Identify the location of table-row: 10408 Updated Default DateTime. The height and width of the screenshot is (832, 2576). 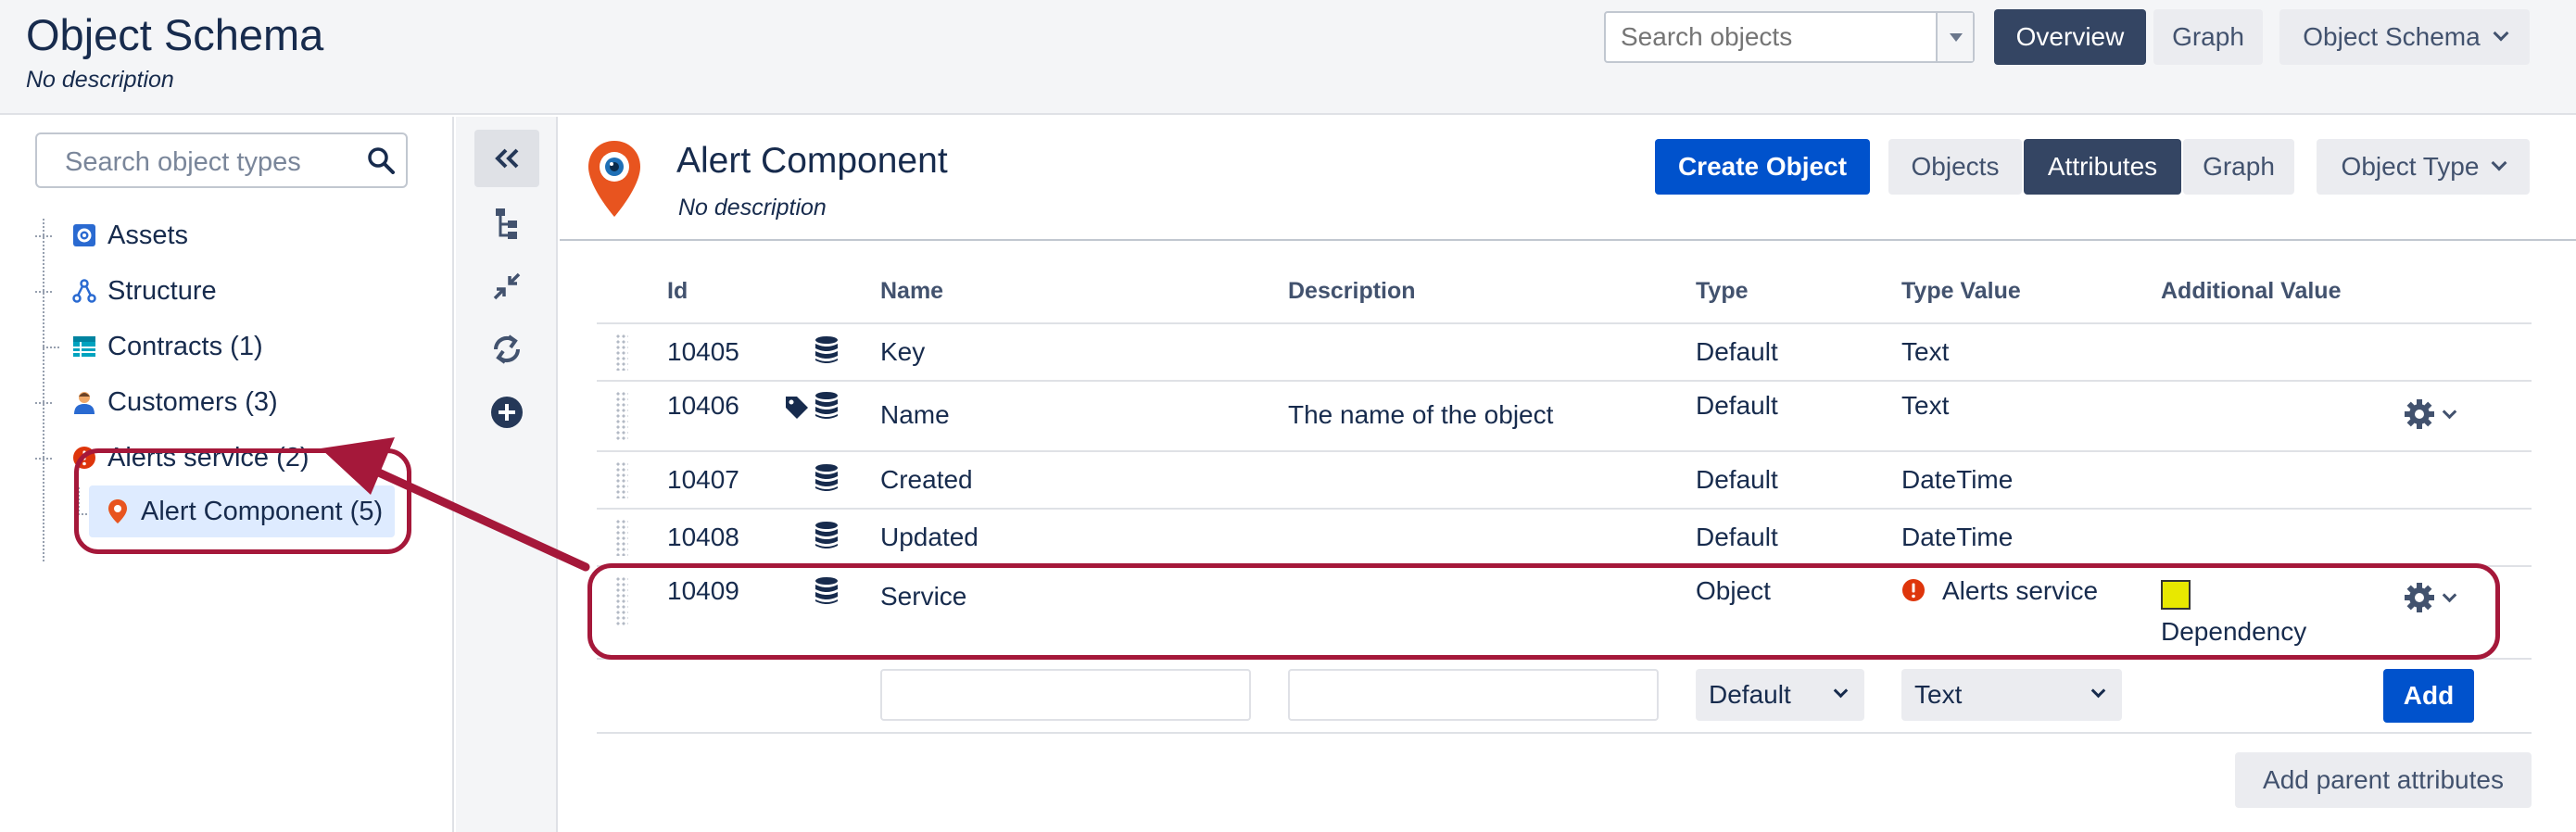
(1565, 538).